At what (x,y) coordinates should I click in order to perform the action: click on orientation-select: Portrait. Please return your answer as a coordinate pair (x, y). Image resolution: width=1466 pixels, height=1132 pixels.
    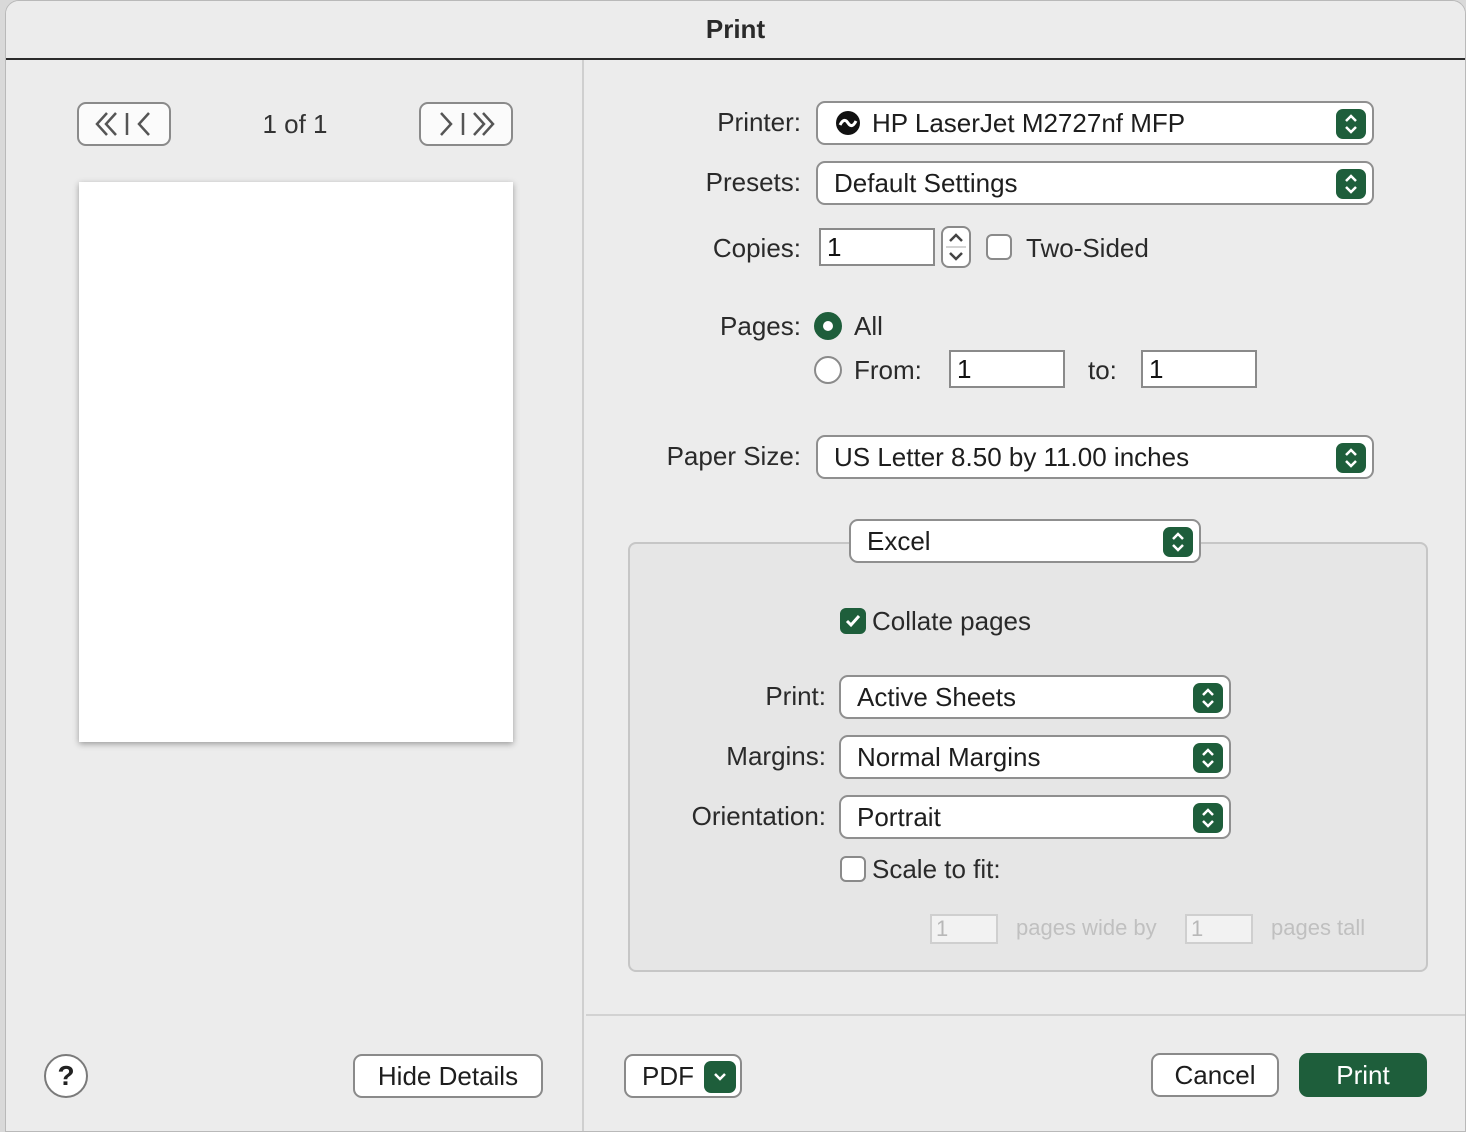
    Looking at the image, I should click on (1035, 817).